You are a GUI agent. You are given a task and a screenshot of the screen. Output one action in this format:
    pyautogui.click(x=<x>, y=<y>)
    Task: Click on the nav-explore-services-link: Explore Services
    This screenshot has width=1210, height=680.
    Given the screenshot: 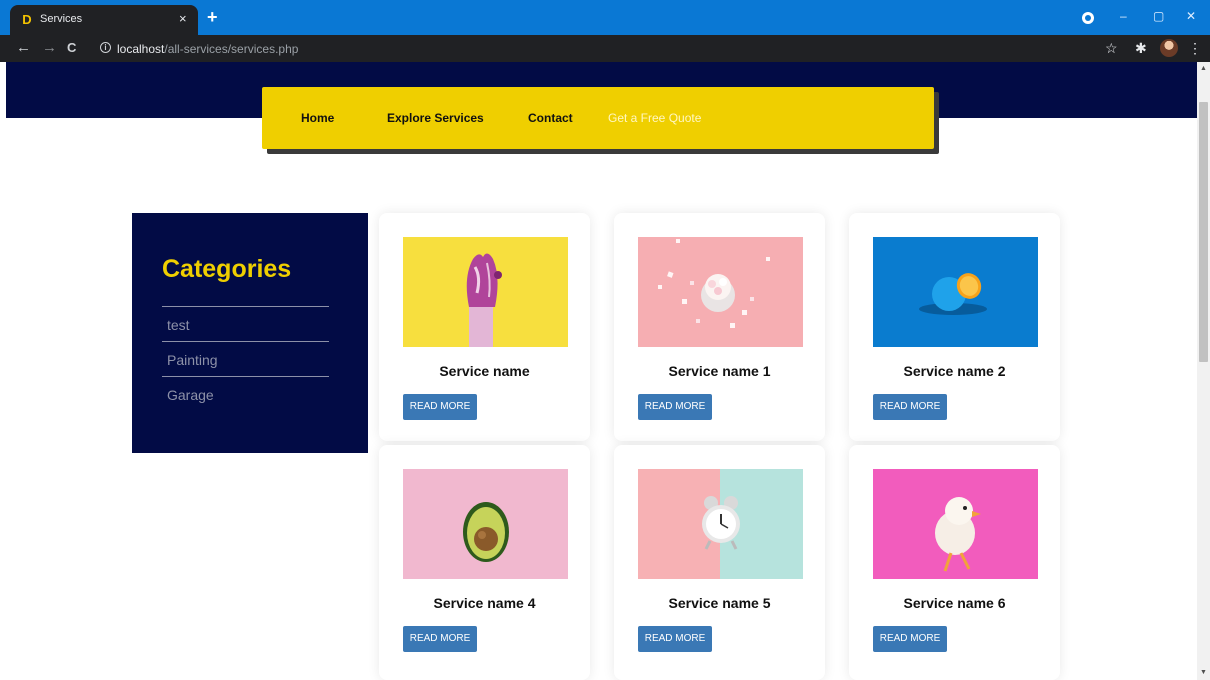 What is the action you would take?
    pyautogui.click(x=435, y=118)
    